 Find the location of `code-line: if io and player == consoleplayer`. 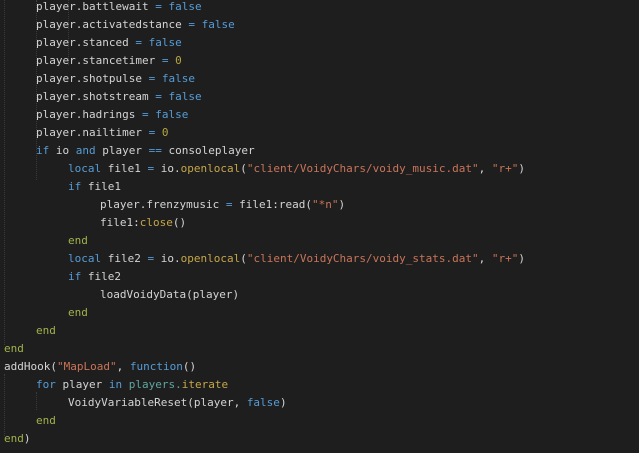

code-line: if io and player == consoleplayer is located at coordinates (145, 151).